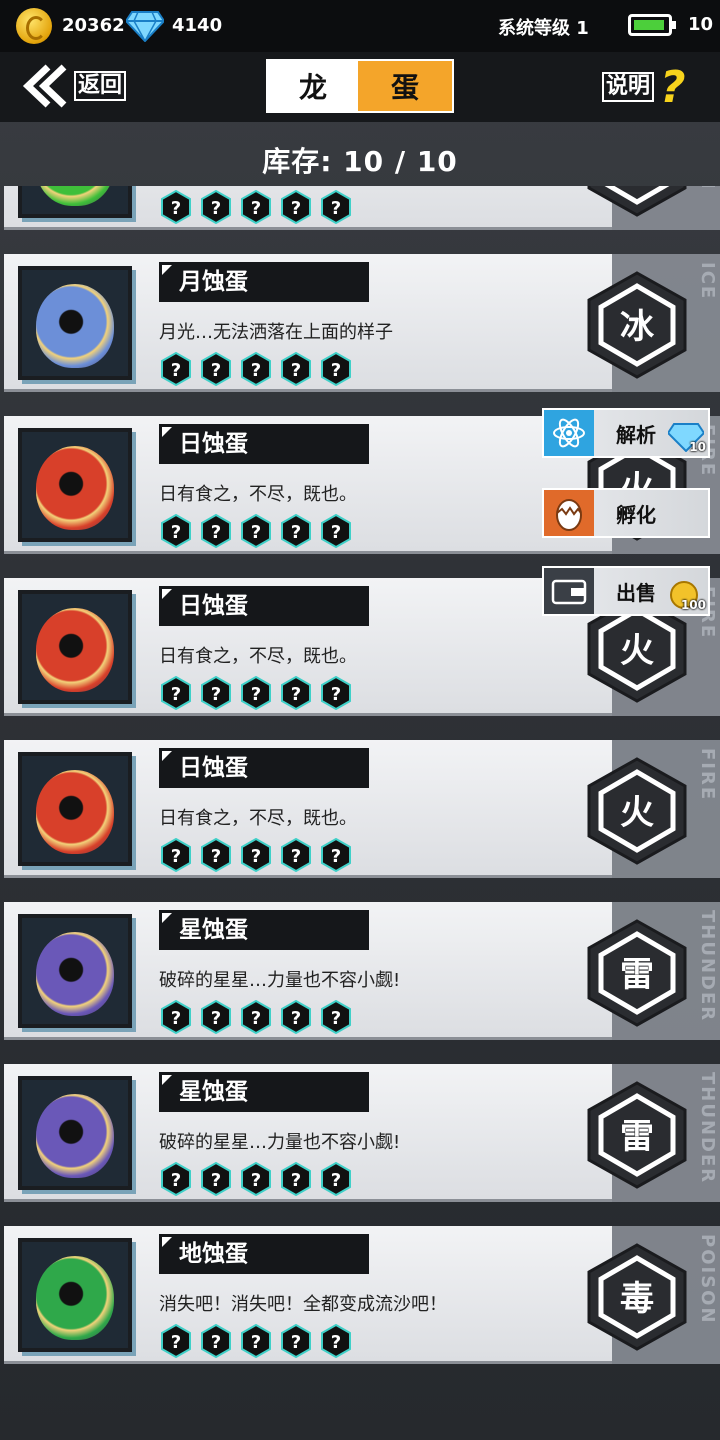  I want to click on help-button: 说明 ?, so click(652, 87).